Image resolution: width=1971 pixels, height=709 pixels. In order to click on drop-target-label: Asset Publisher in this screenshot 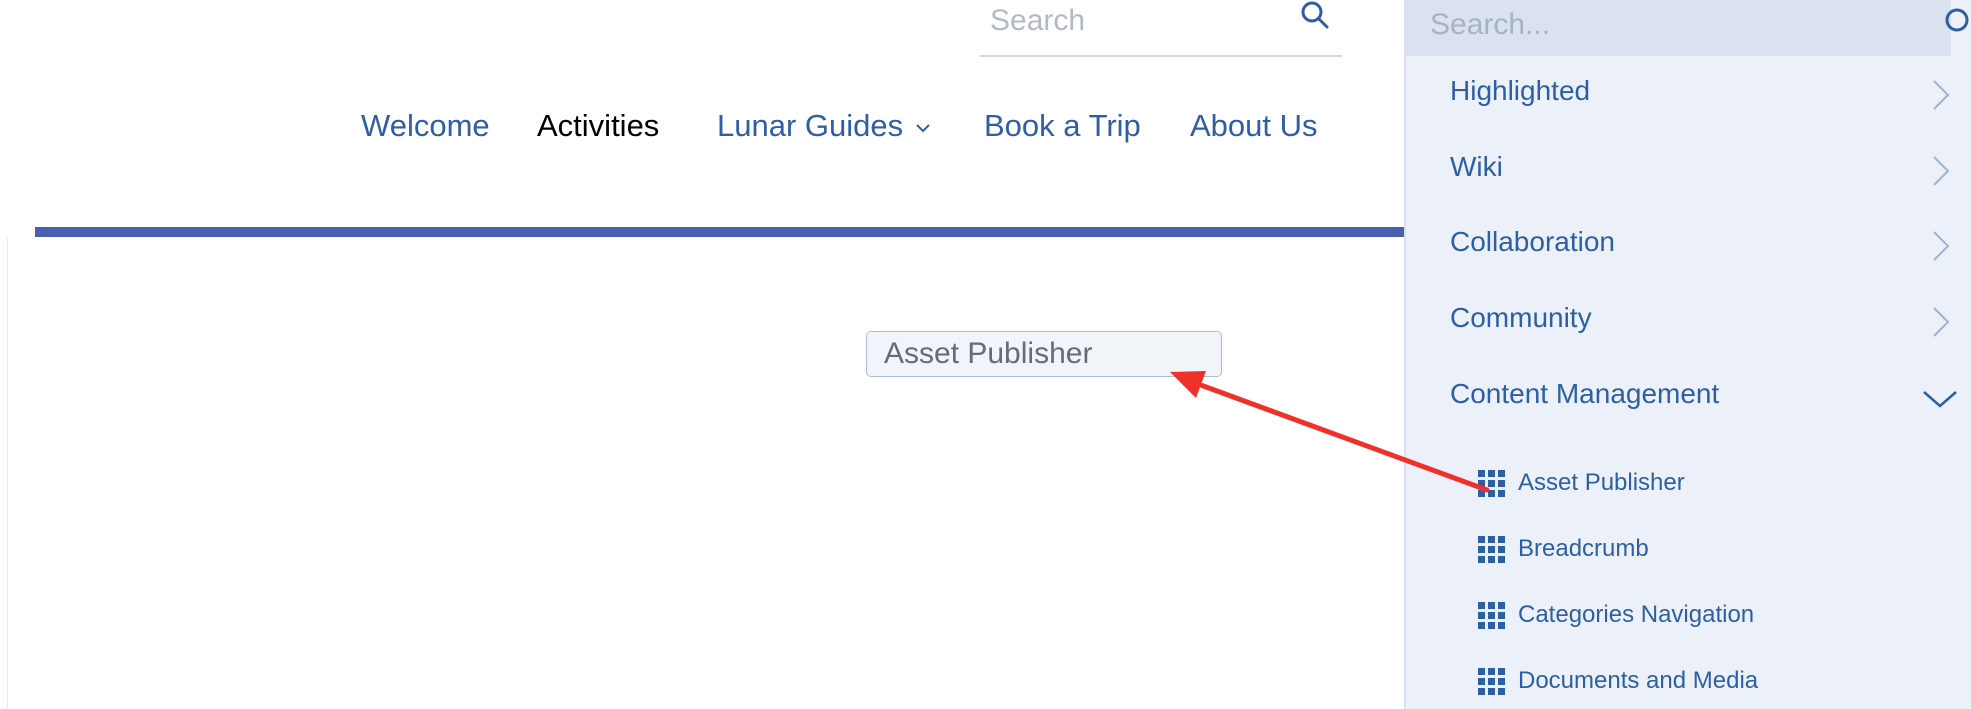, I will do `click(988, 353)`.